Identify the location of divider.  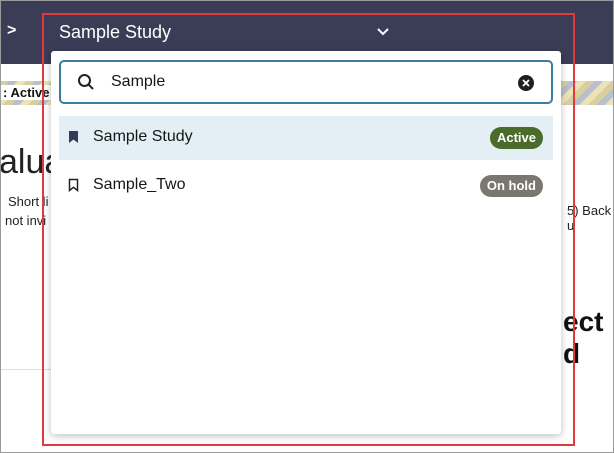
(26, 369).